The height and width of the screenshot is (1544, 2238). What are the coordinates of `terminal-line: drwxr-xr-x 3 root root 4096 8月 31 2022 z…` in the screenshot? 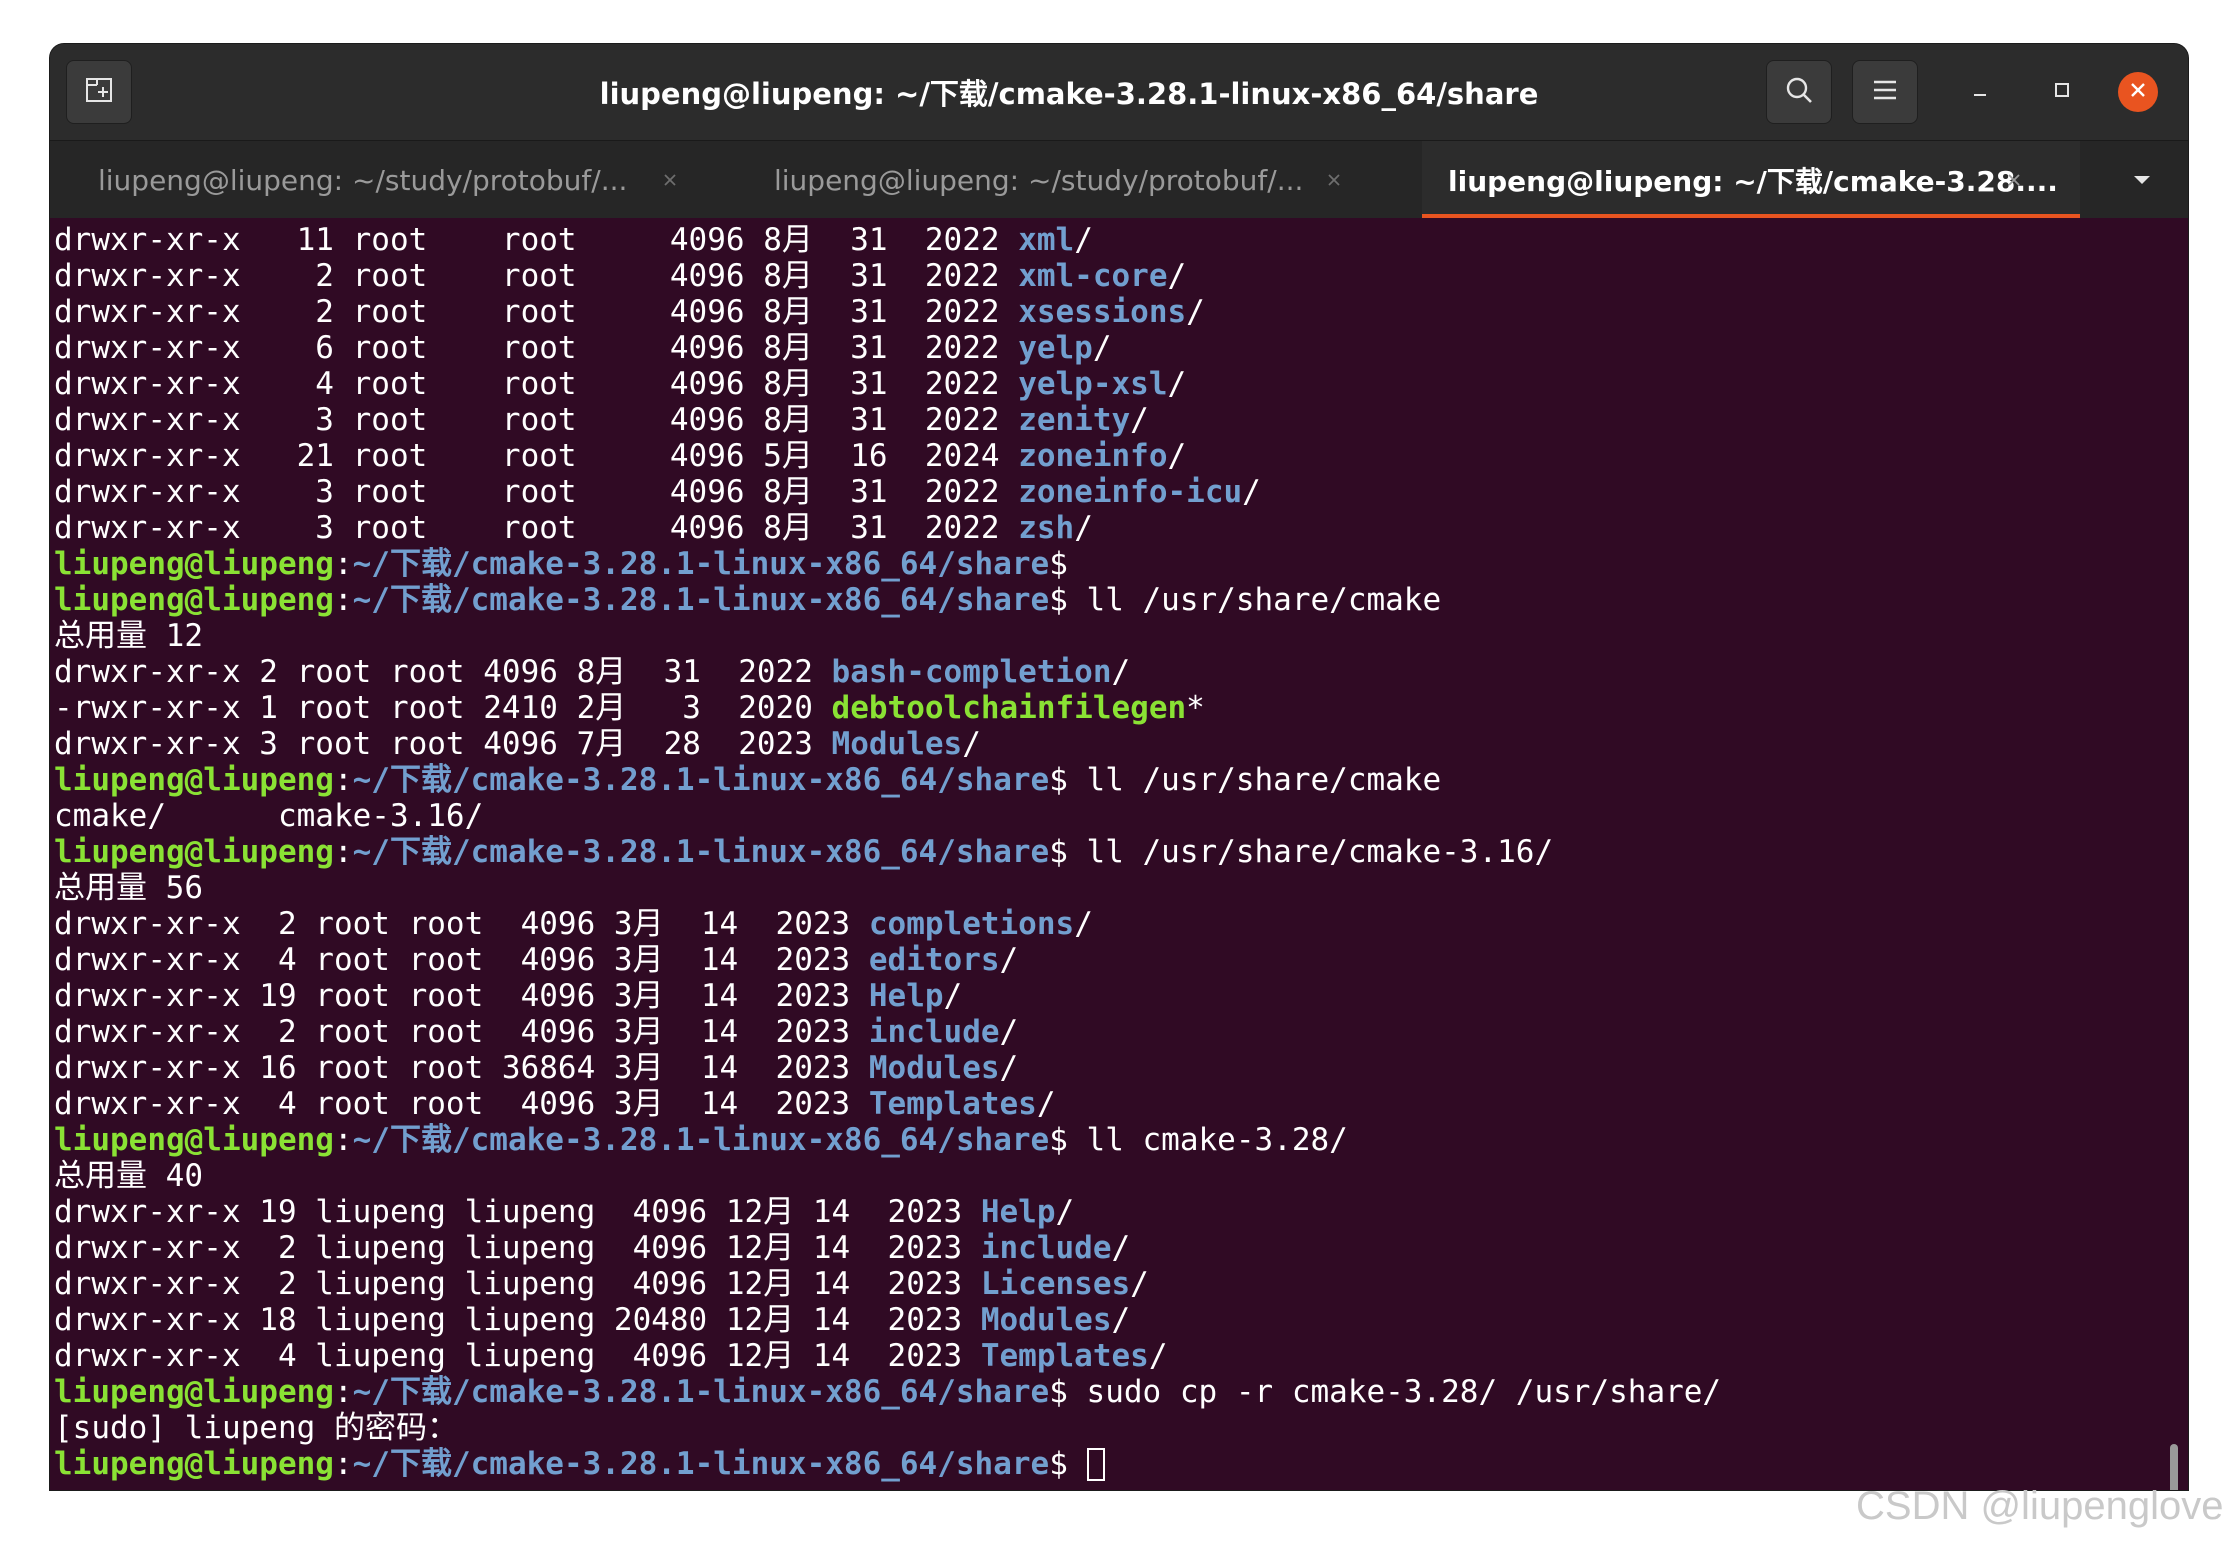 It's located at (887, 492).